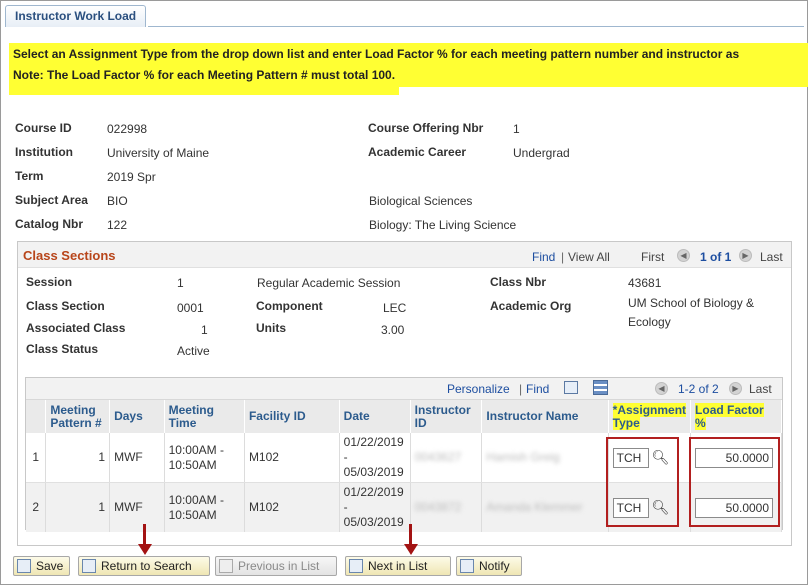  What do you see at coordinates (117, 225) in the screenshot?
I see `catalog-nbr-value: 122` at bounding box center [117, 225].